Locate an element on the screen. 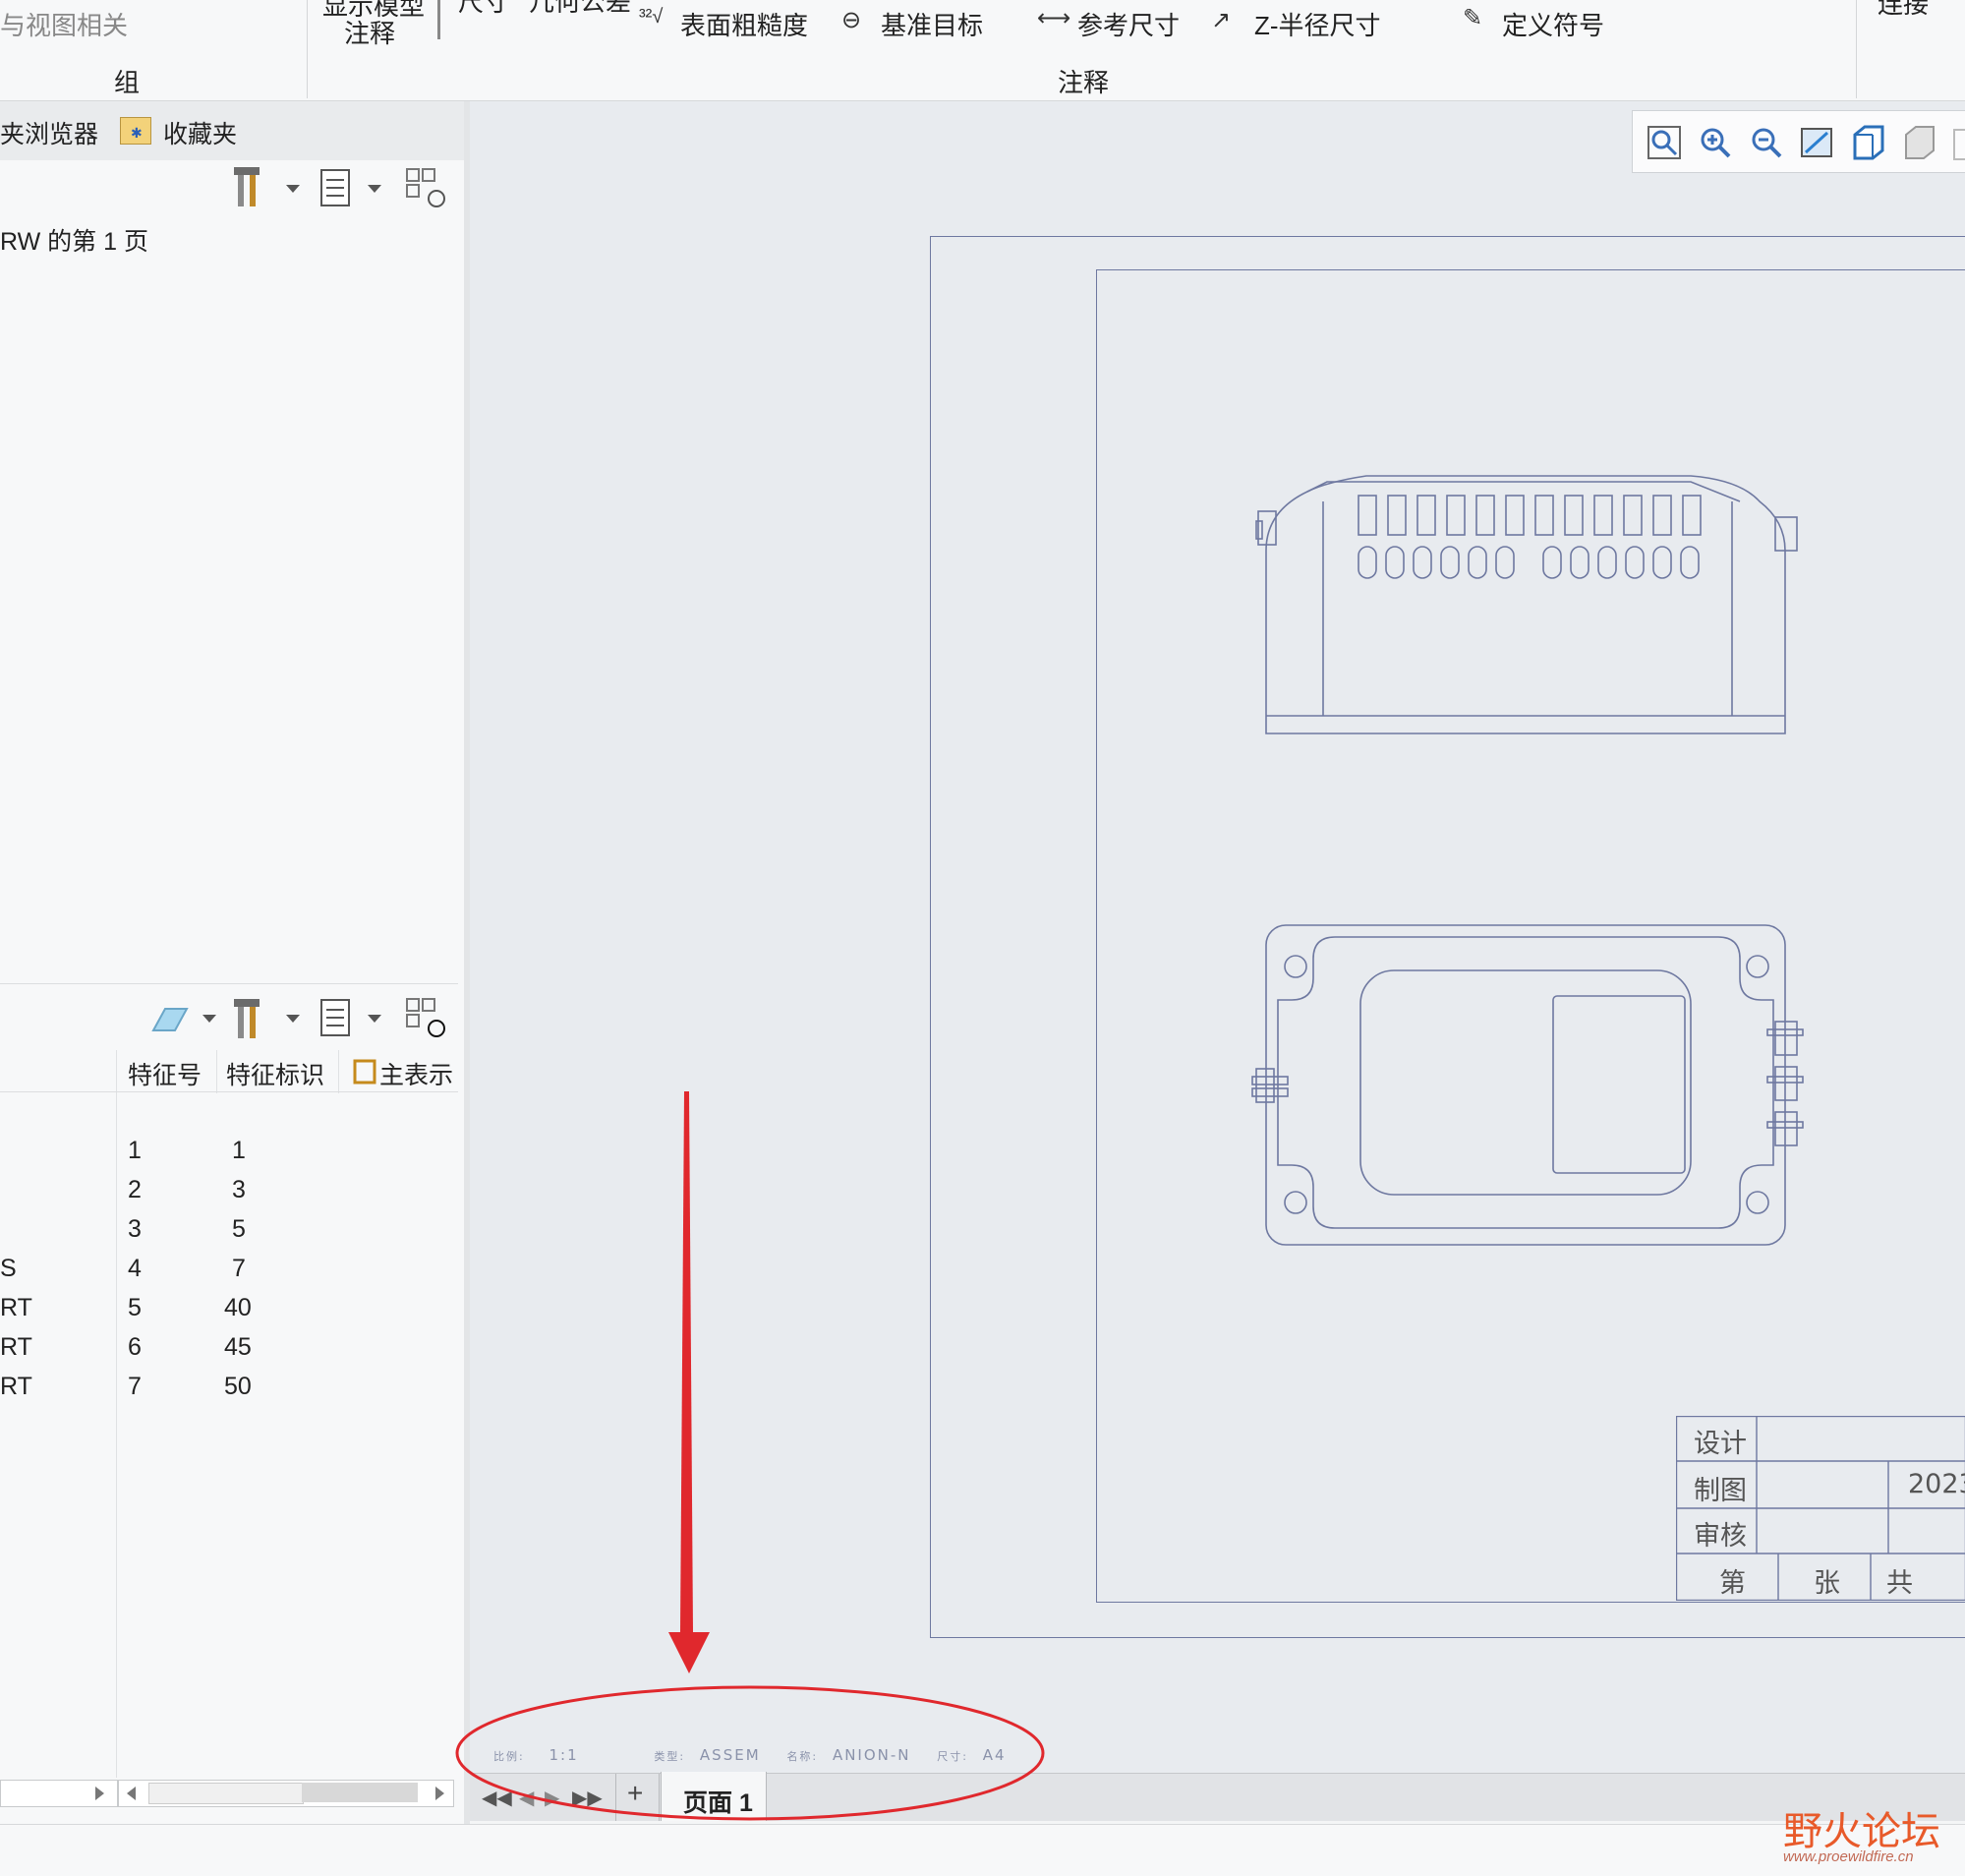 The width and height of the screenshot is (1965, 1876). last-page-icon: ▶▶ is located at coordinates (587, 1798).